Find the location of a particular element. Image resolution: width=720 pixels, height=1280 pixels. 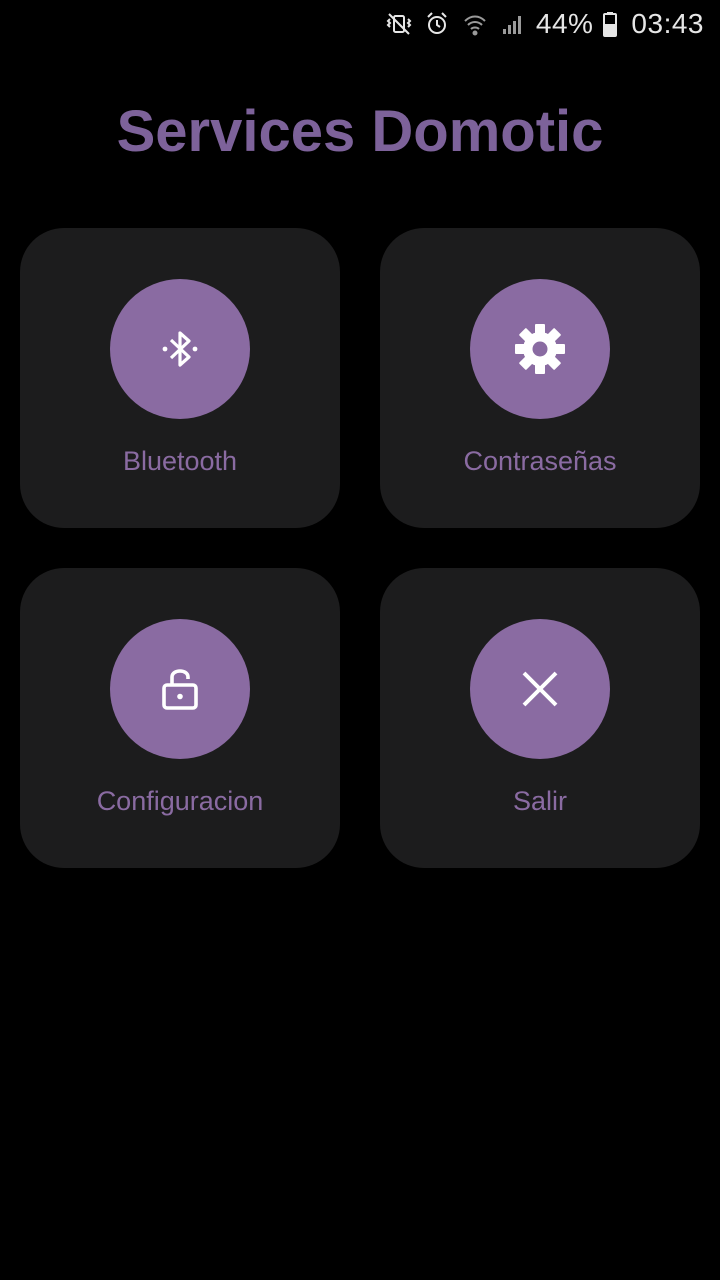

bluetooth-card: Bluetooth is located at coordinates (180, 378).